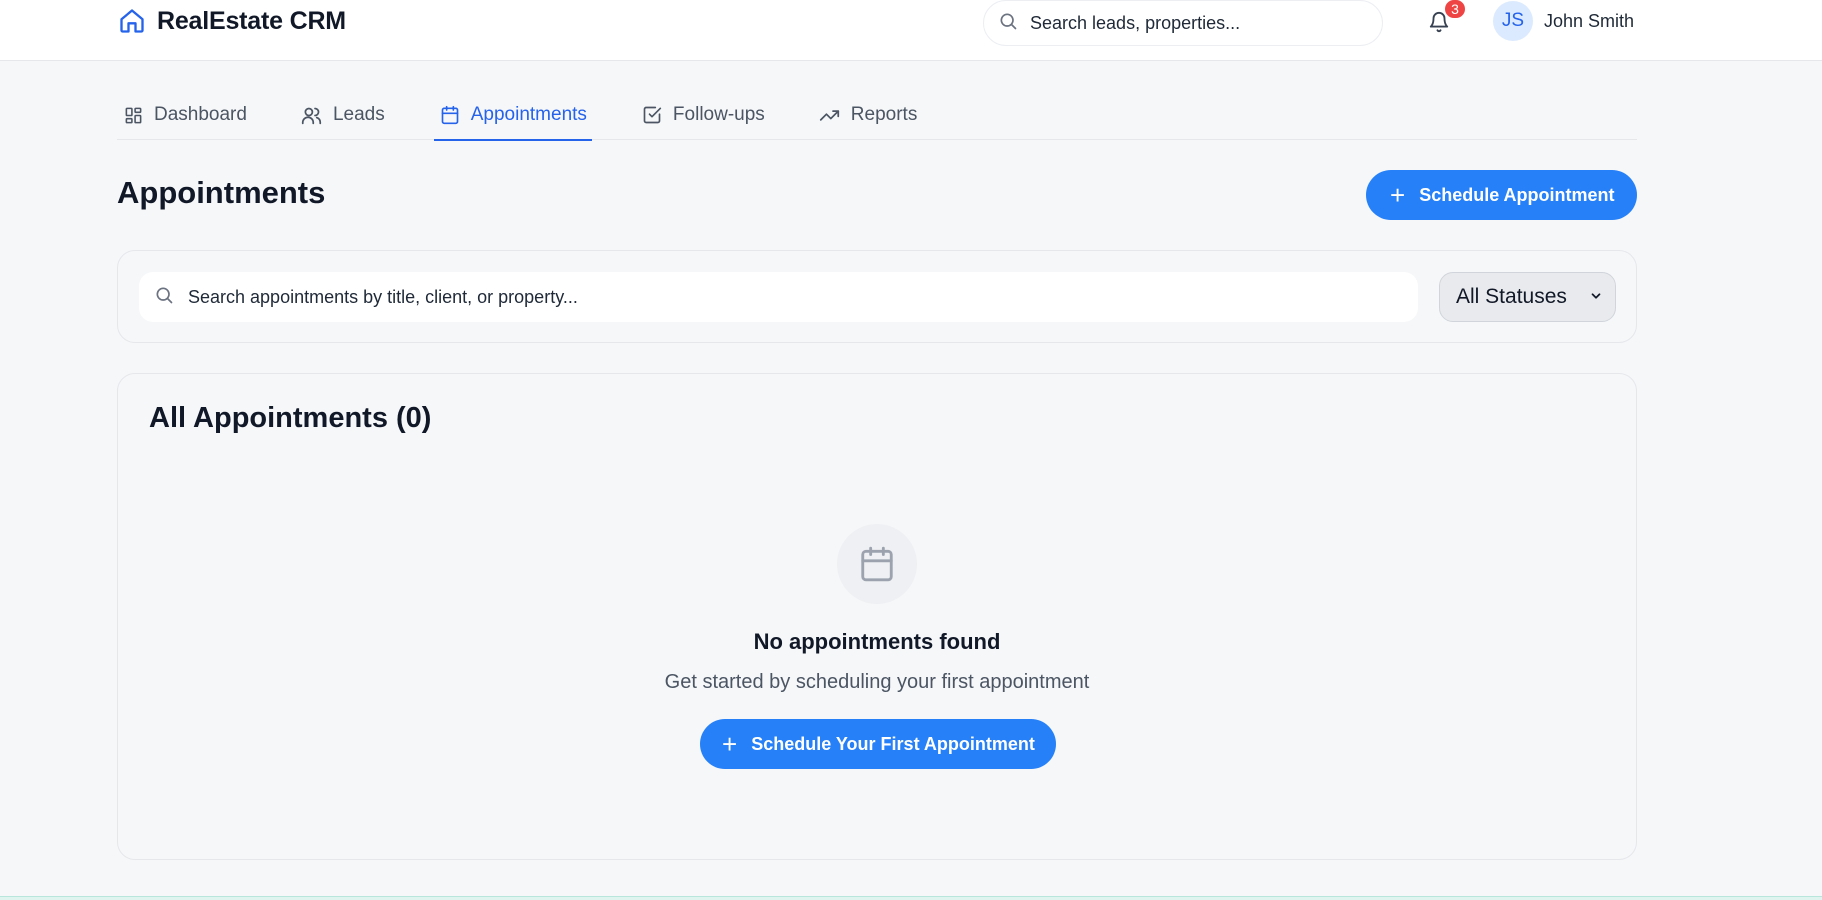 The image size is (1822, 900). I want to click on dashboard-icon, so click(133, 115).